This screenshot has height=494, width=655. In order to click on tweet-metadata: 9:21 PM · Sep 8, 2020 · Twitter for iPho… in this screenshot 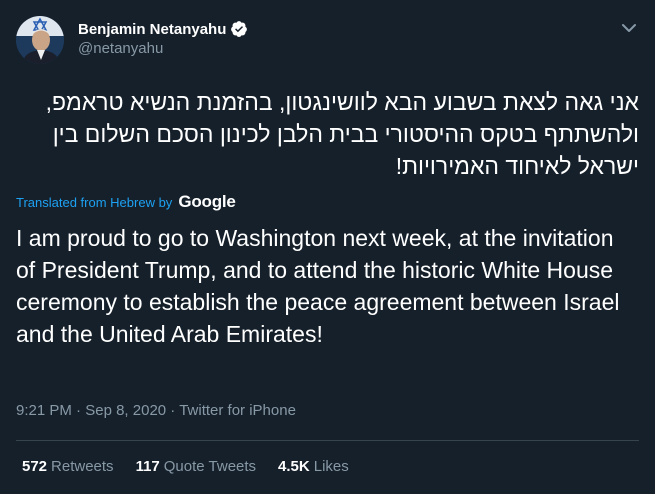, I will do `click(156, 410)`.